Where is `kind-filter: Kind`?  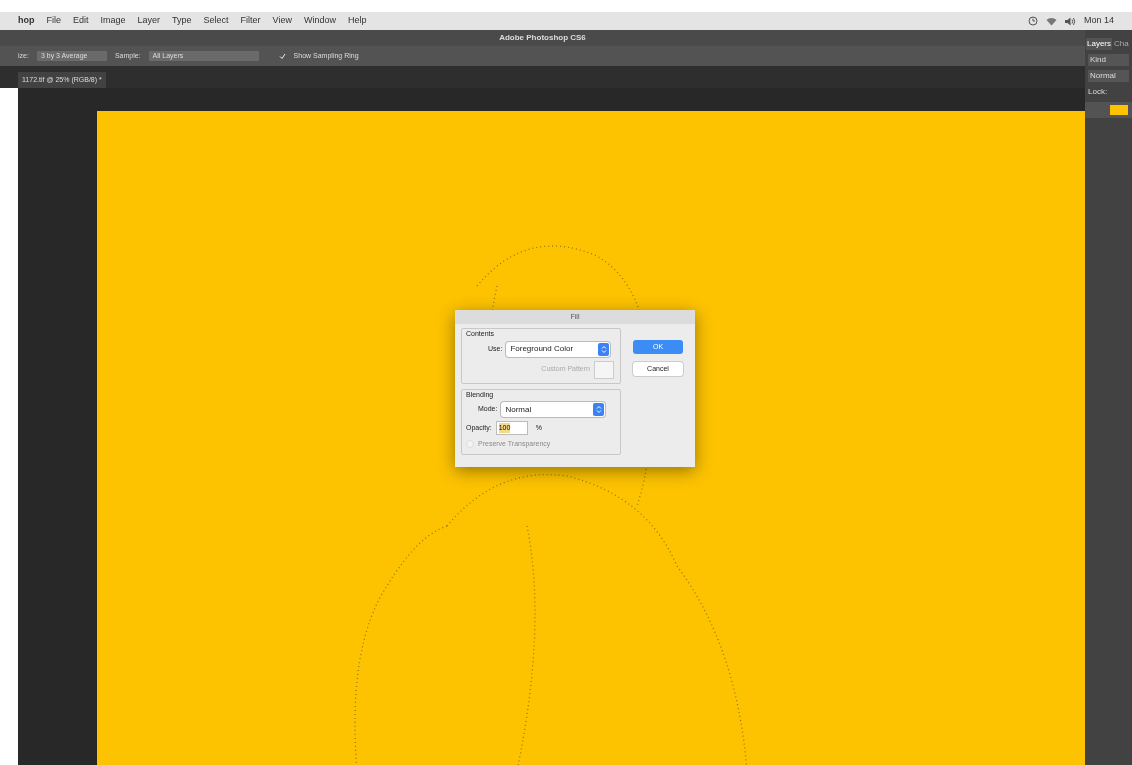
kind-filter: Kind is located at coordinates (1108, 60).